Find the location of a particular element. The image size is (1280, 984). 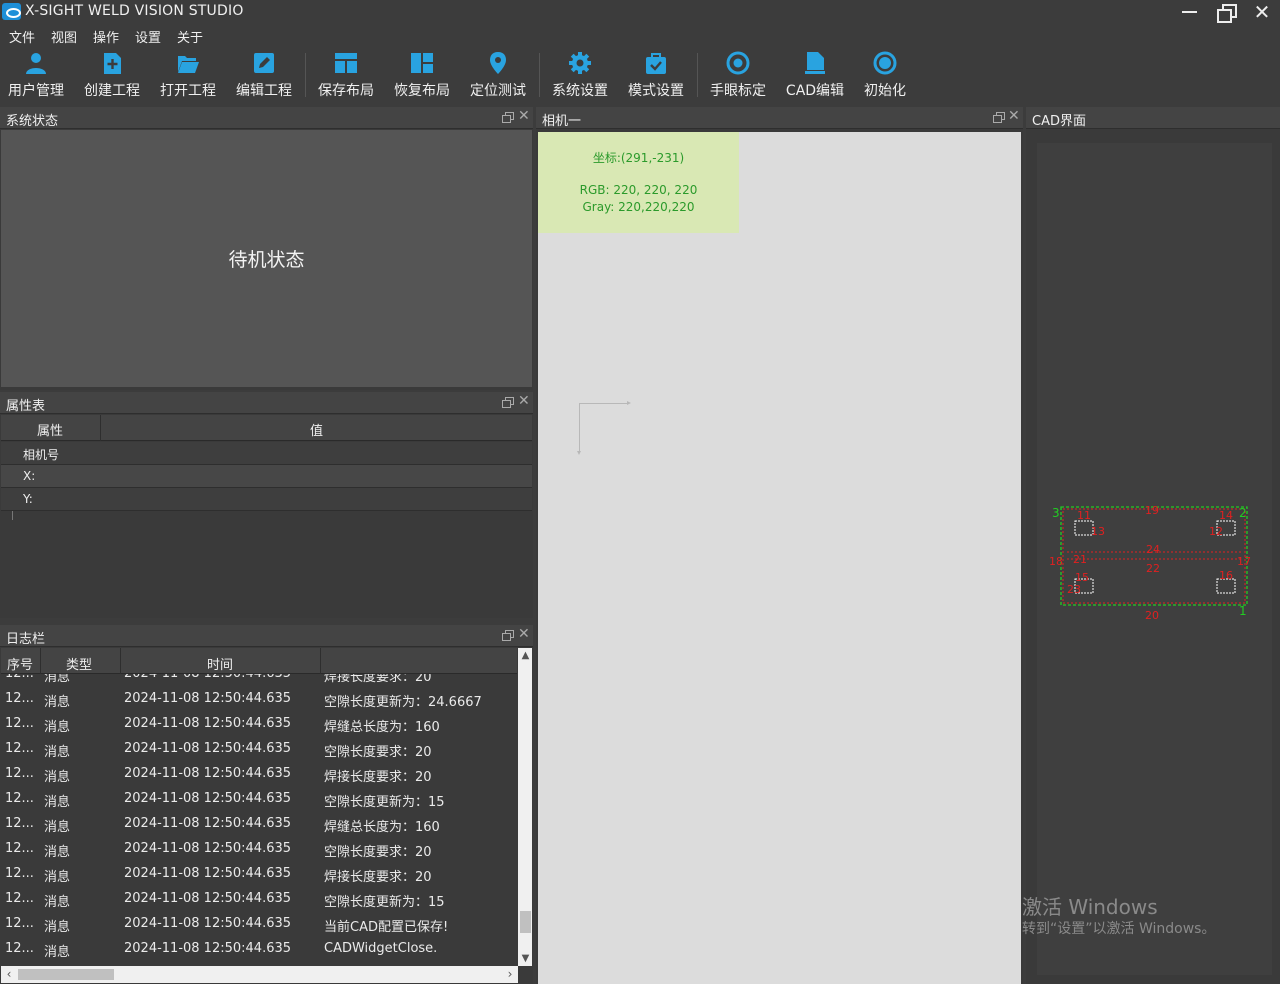

minimize-button is located at coordinates (1190, 12).